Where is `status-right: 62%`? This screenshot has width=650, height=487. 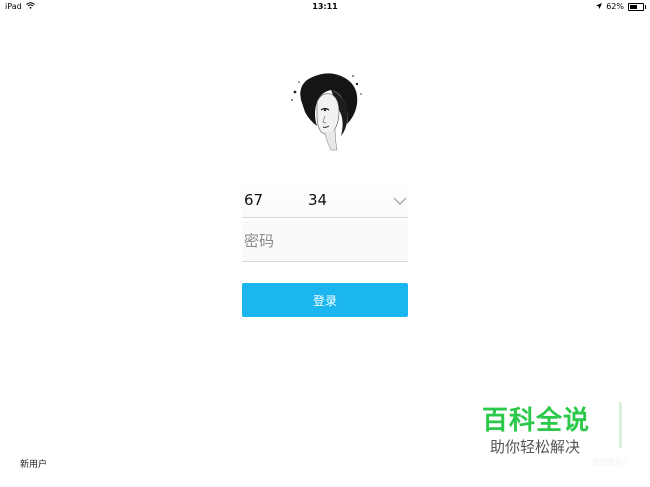
status-right: 62% is located at coordinates (621, 7).